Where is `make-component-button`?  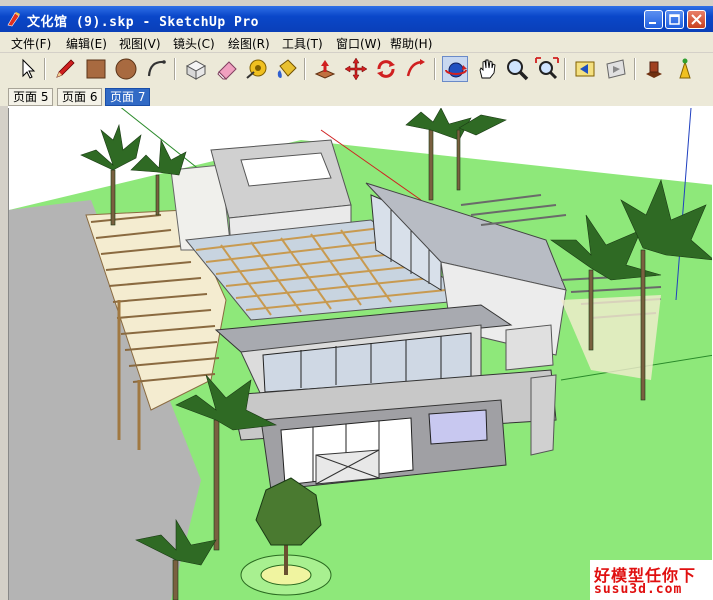
make-component-button is located at coordinates (196, 69).